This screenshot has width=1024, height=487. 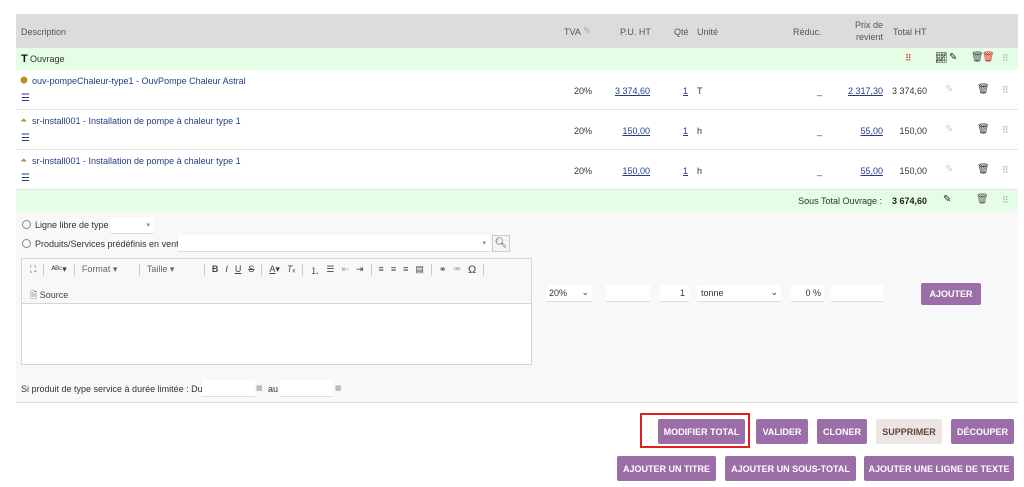 What do you see at coordinates (226, 269) in the screenshot?
I see `italic-icon: I` at bounding box center [226, 269].